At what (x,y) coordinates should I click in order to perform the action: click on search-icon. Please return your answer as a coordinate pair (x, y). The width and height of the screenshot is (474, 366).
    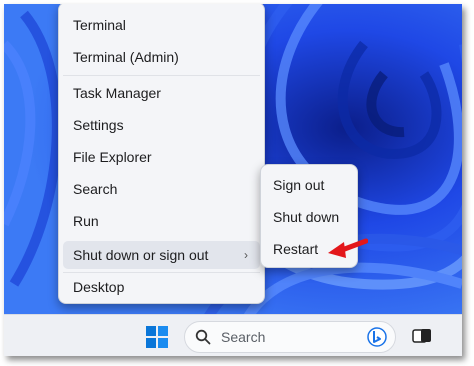
    Looking at the image, I should click on (203, 337).